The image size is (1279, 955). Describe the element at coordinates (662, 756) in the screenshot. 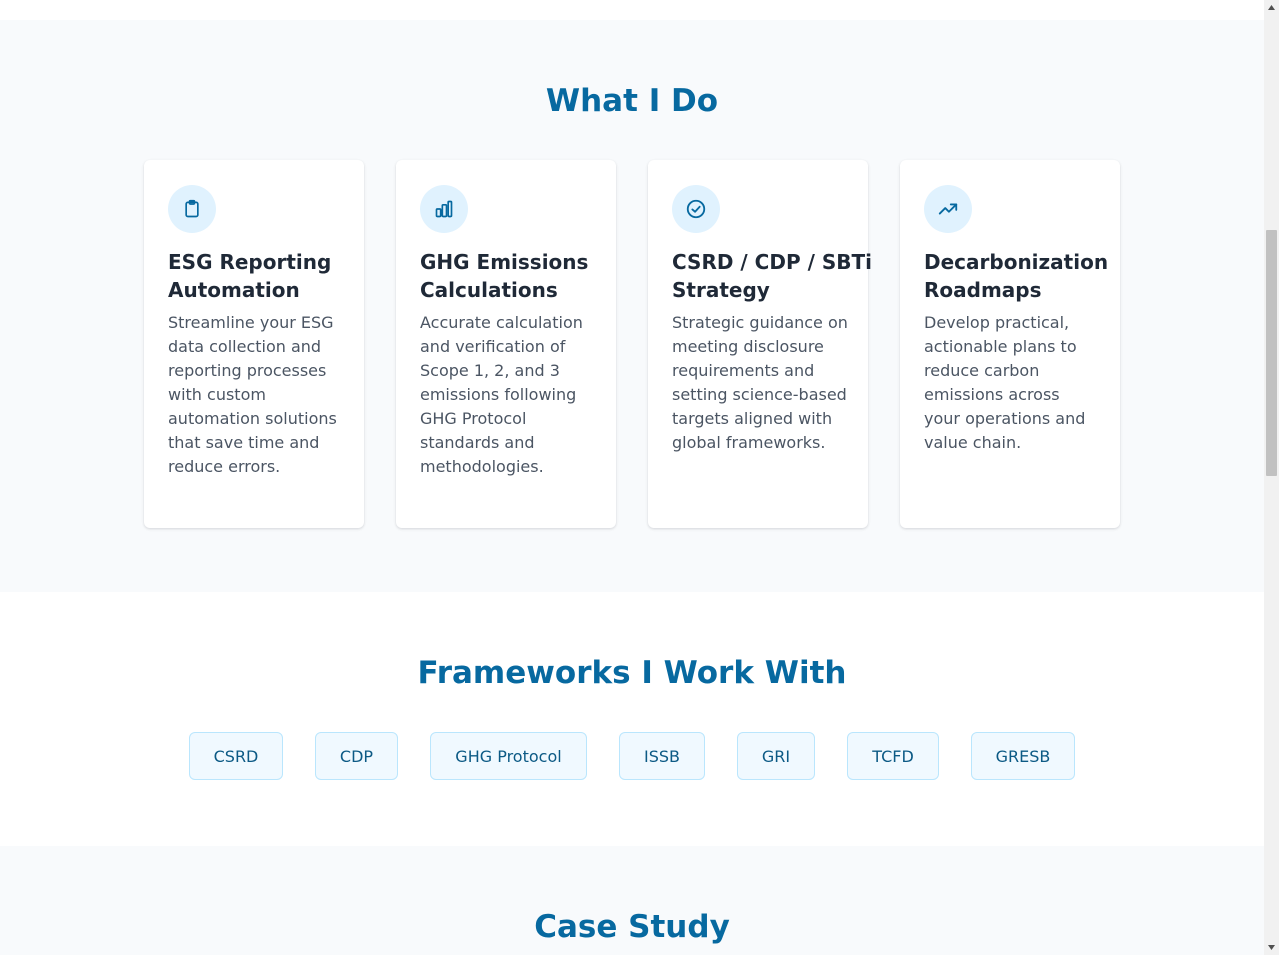

I see `framework-chip-issb: ISSB` at that location.